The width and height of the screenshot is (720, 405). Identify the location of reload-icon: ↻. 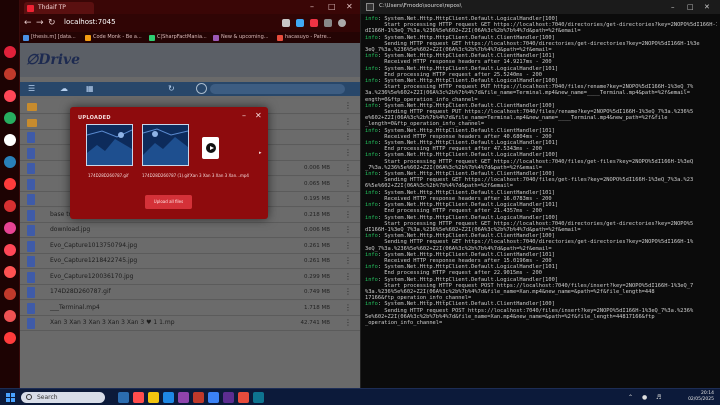
(52, 23).